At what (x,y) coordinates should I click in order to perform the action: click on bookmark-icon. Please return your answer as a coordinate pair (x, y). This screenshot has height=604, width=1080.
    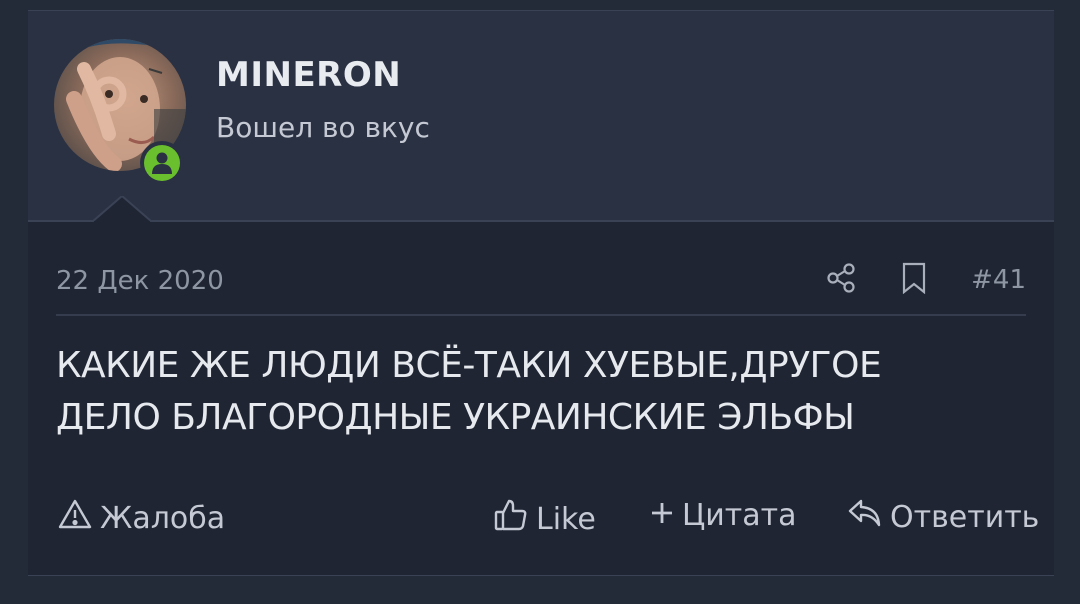
    Looking at the image, I should click on (914, 280).